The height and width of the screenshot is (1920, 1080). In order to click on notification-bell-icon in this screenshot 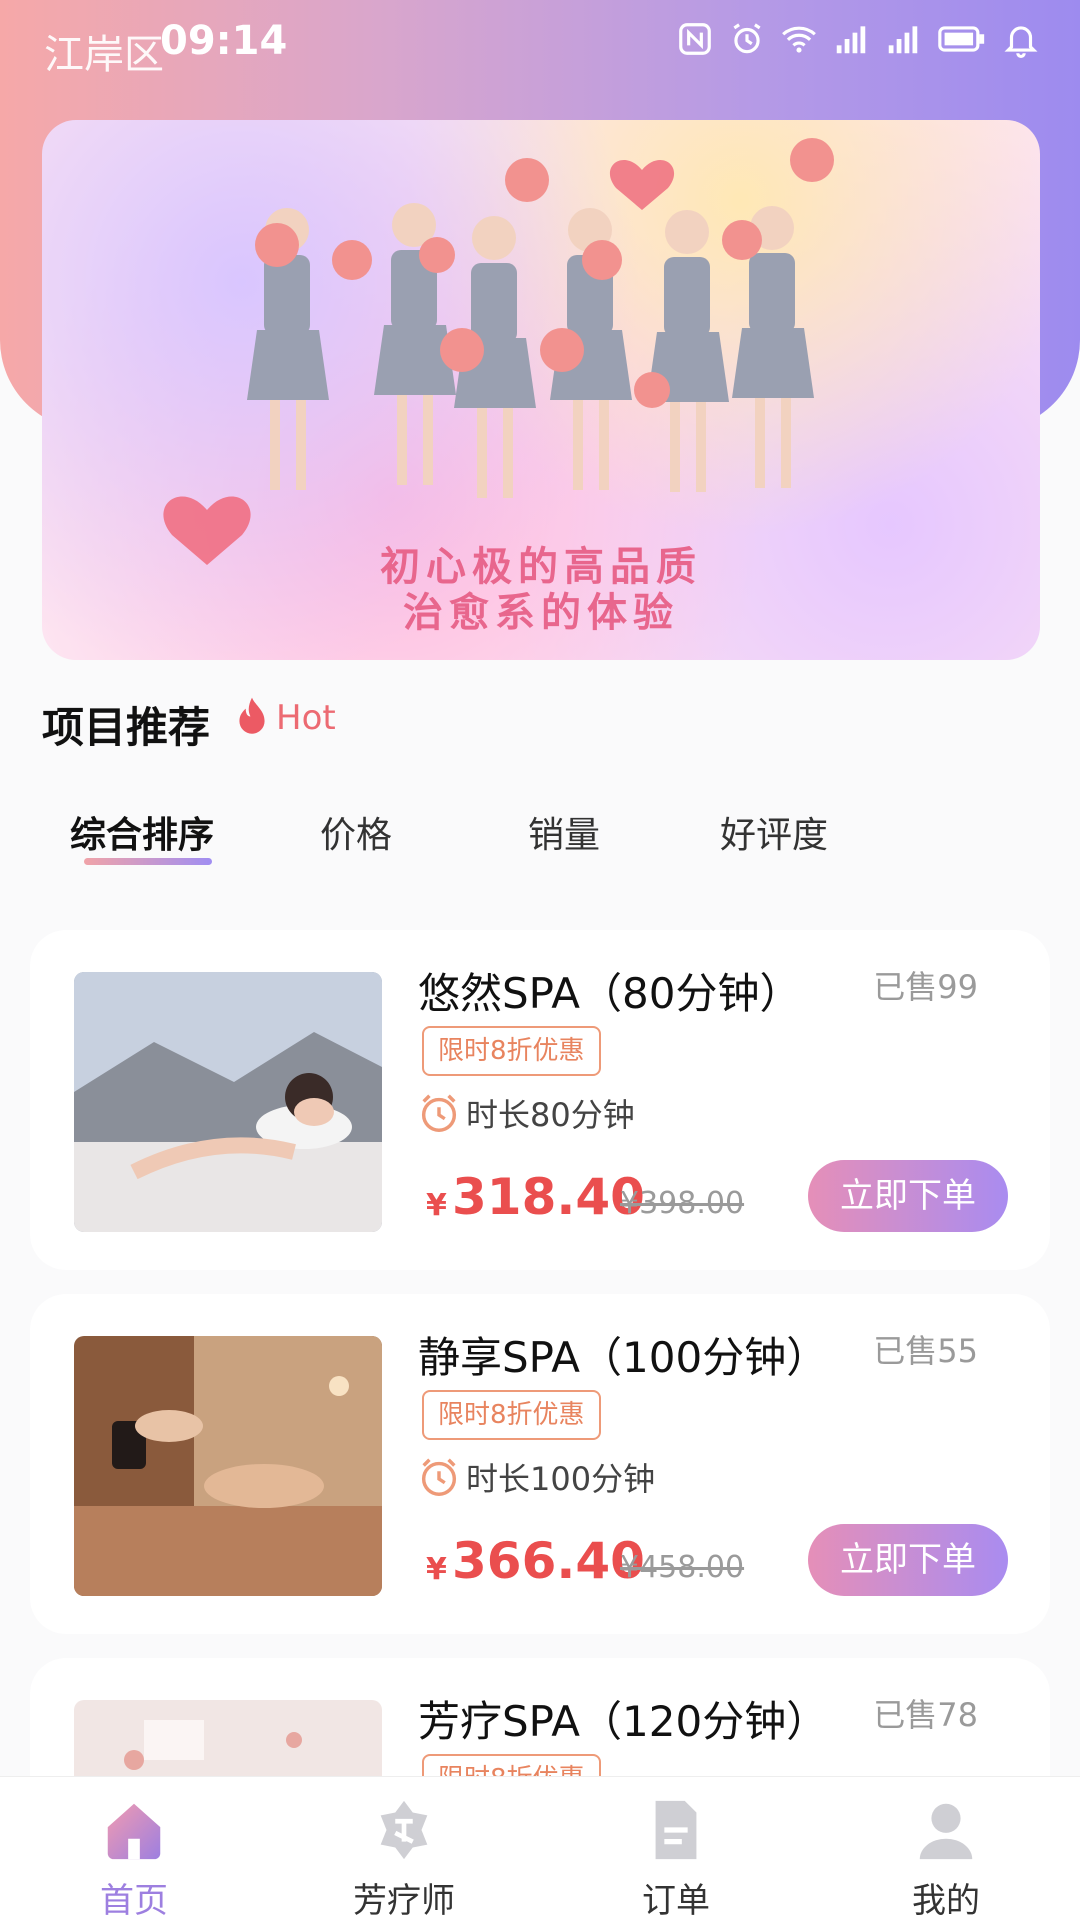, I will do `click(1021, 39)`.